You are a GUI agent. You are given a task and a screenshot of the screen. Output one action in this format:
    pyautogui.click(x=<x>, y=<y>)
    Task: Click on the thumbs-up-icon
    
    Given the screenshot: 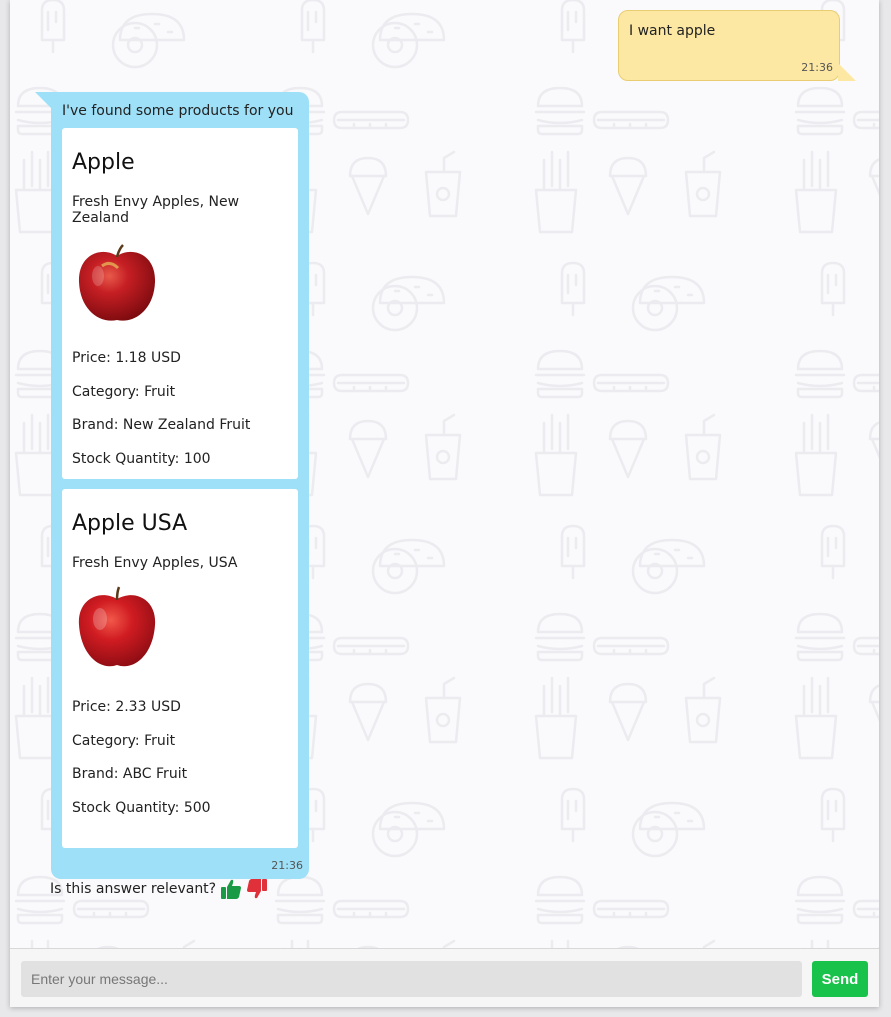 What is the action you would take?
    pyautogui.click(x=231, y=889)
    